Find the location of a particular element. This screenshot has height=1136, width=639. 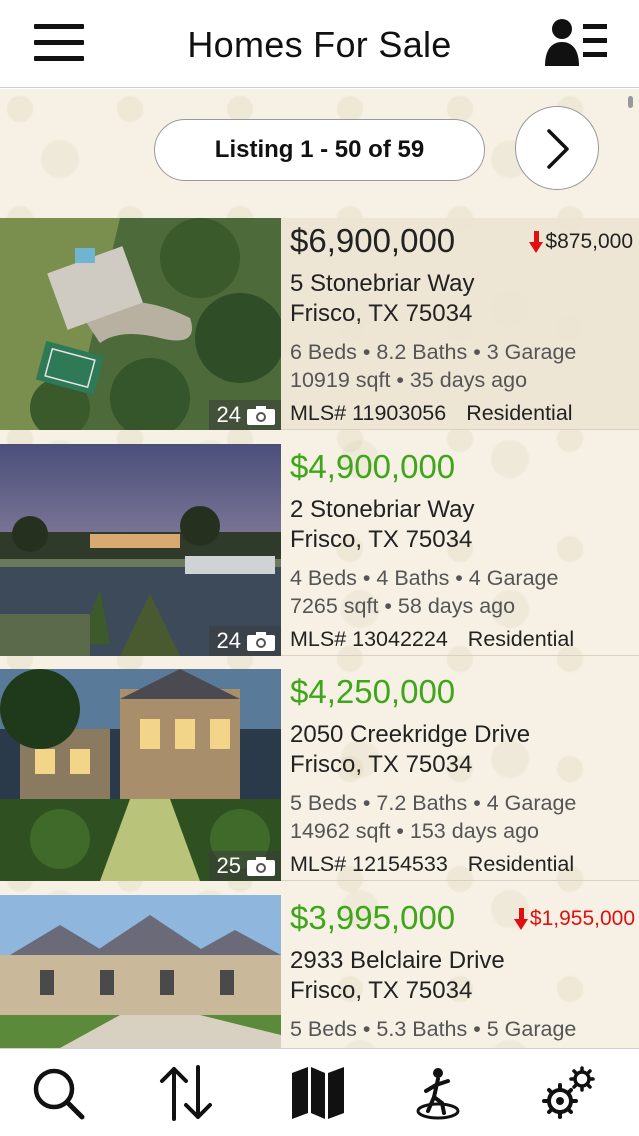

open-house-icon is located at coordinates (438, 1093).